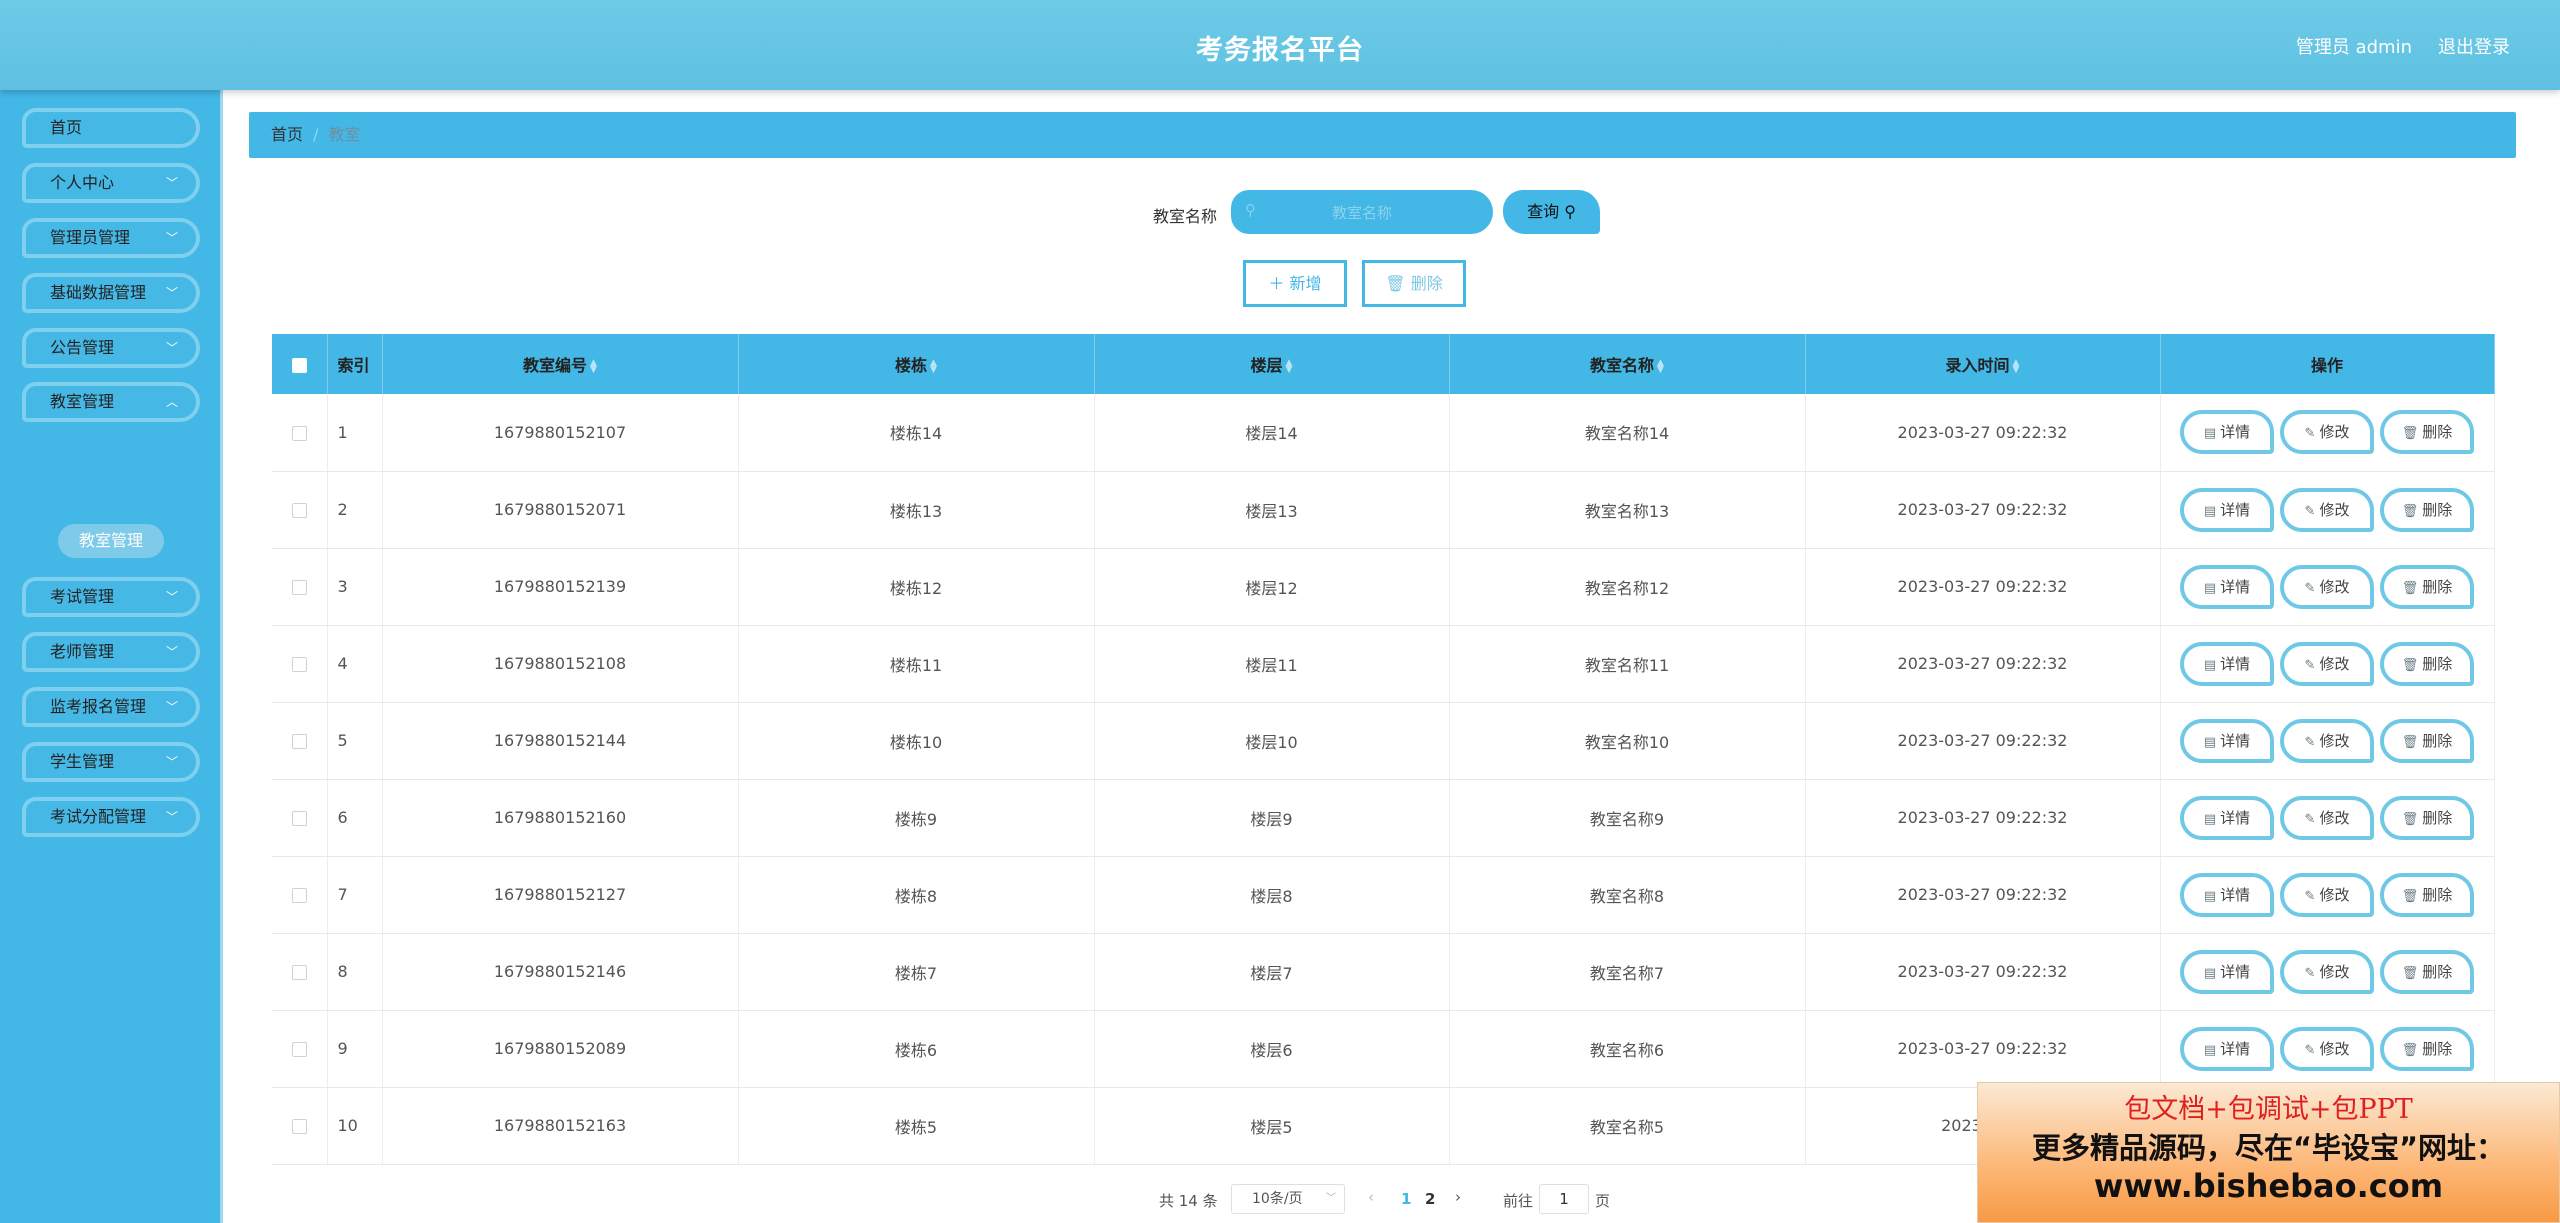 This screenshot has height=1223, width=2560. What do you see at coordinates (560, 364) in the screenshot?
I see `column-header-code: 教室编号 ▲ ▼` at bounding box center [560, 364].